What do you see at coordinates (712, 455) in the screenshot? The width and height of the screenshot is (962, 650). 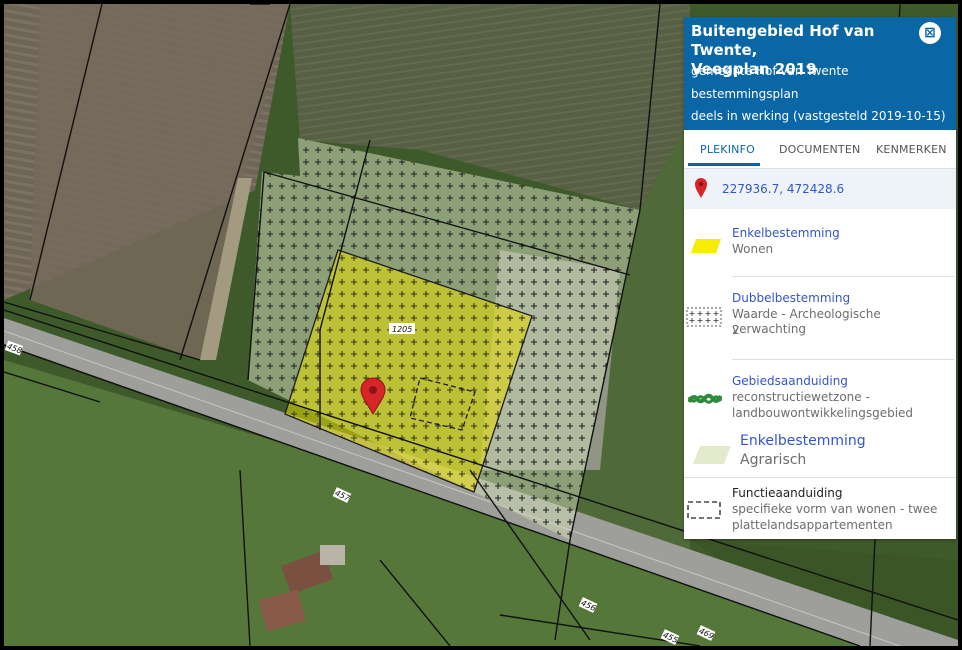 I see `pale-green-parallelogram-icon` at bounding box center [712, 455].